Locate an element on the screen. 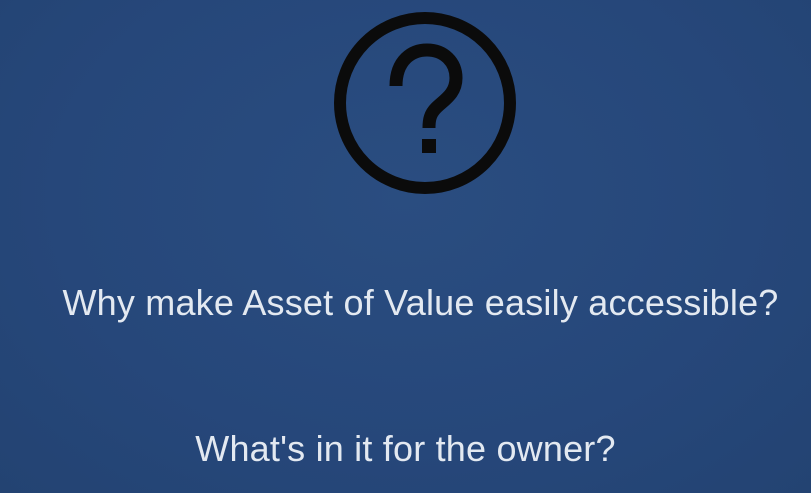 The image size is (811, 493). question-line-owner: What's in it for the owner? is located at coordinates (405, 448).